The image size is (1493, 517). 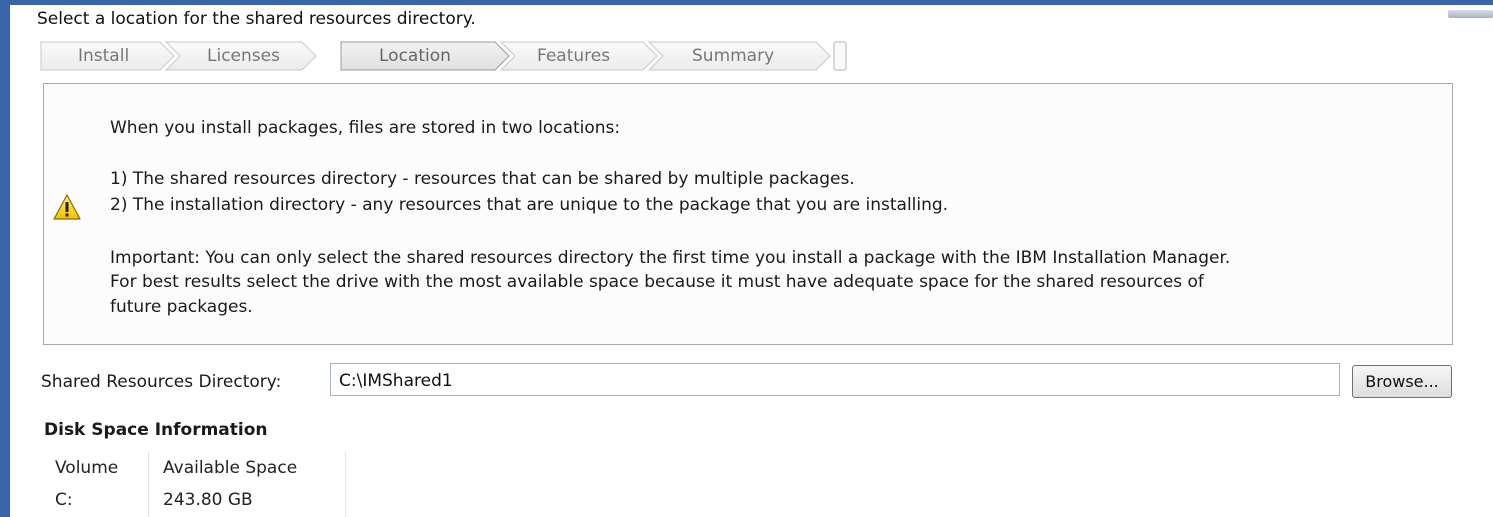 What do you see at coordinates (415, 56) in the screenshot?
I see `step-location-label: Location` at bounding box center [415, 56].